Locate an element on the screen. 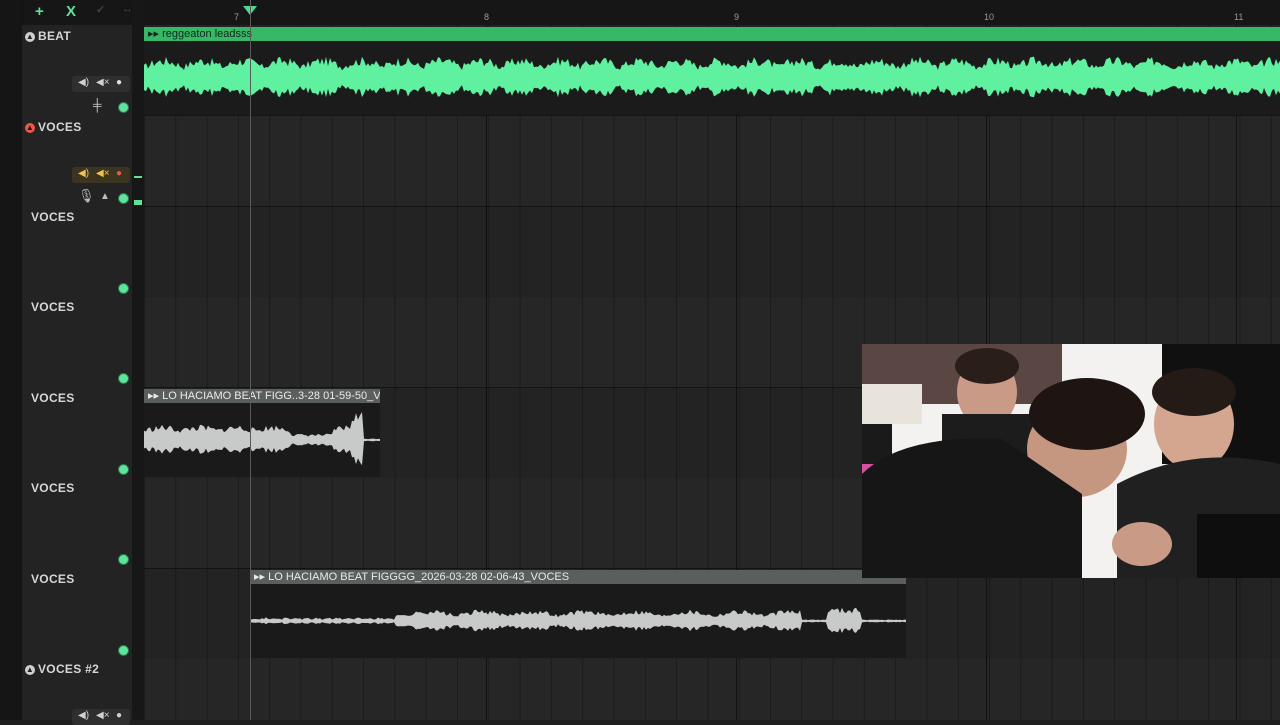  confirm-button: ✓ is located at coordinates (100, 9).